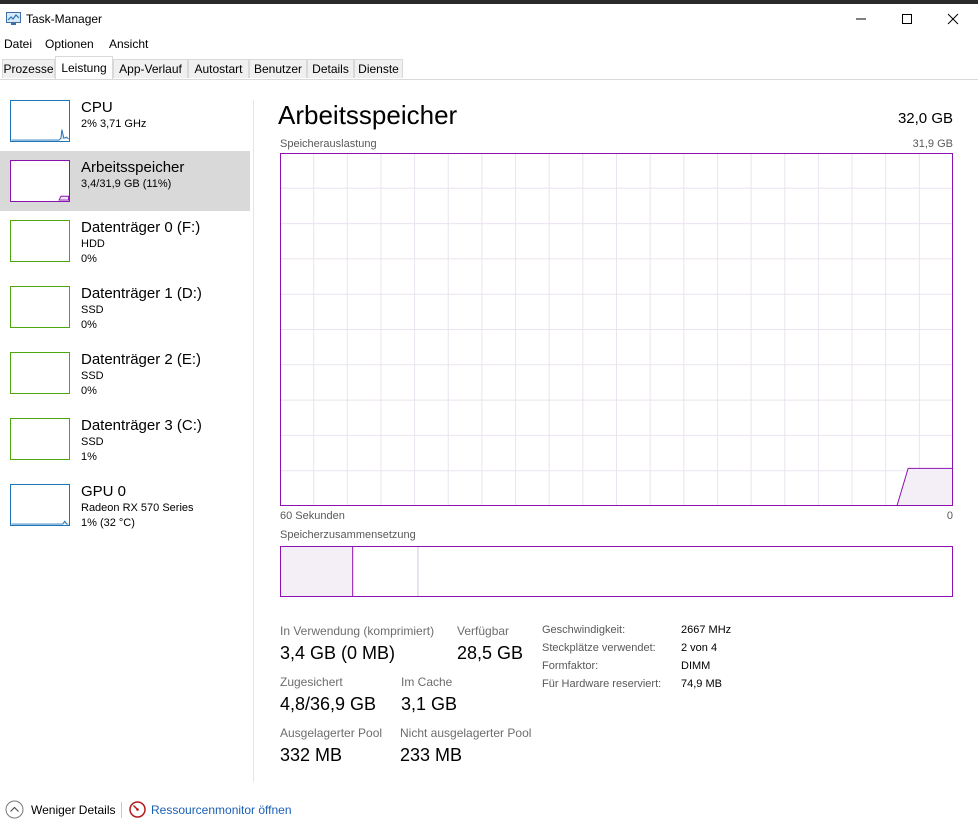 Image resolution: width=978 pixels, height=834 pixels. What do you see at coordinates (312, 516) in the screenshot?
I see `x-axis-left-label: 60 Sekunden` at bounding box center [312, 516].